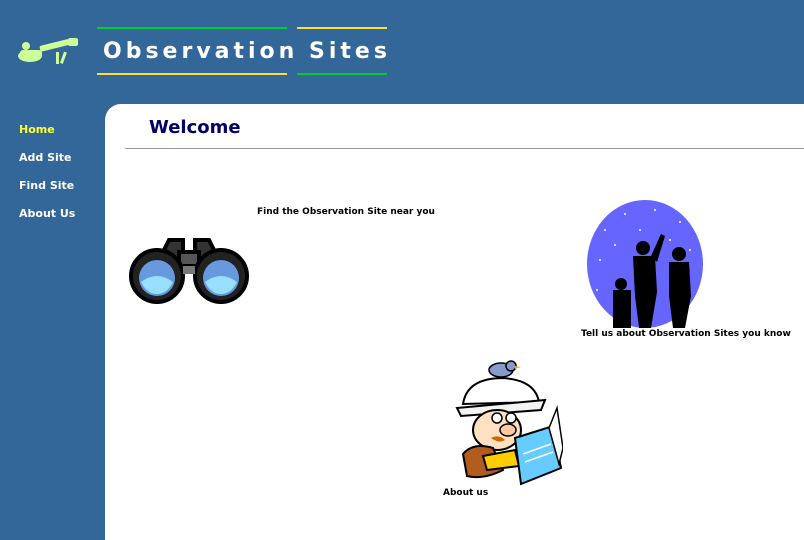 This screenshot has width=804, height=540. Describe the element at coordinates (508, 423) in the screenshot. I see `explorer-icon` at that location.